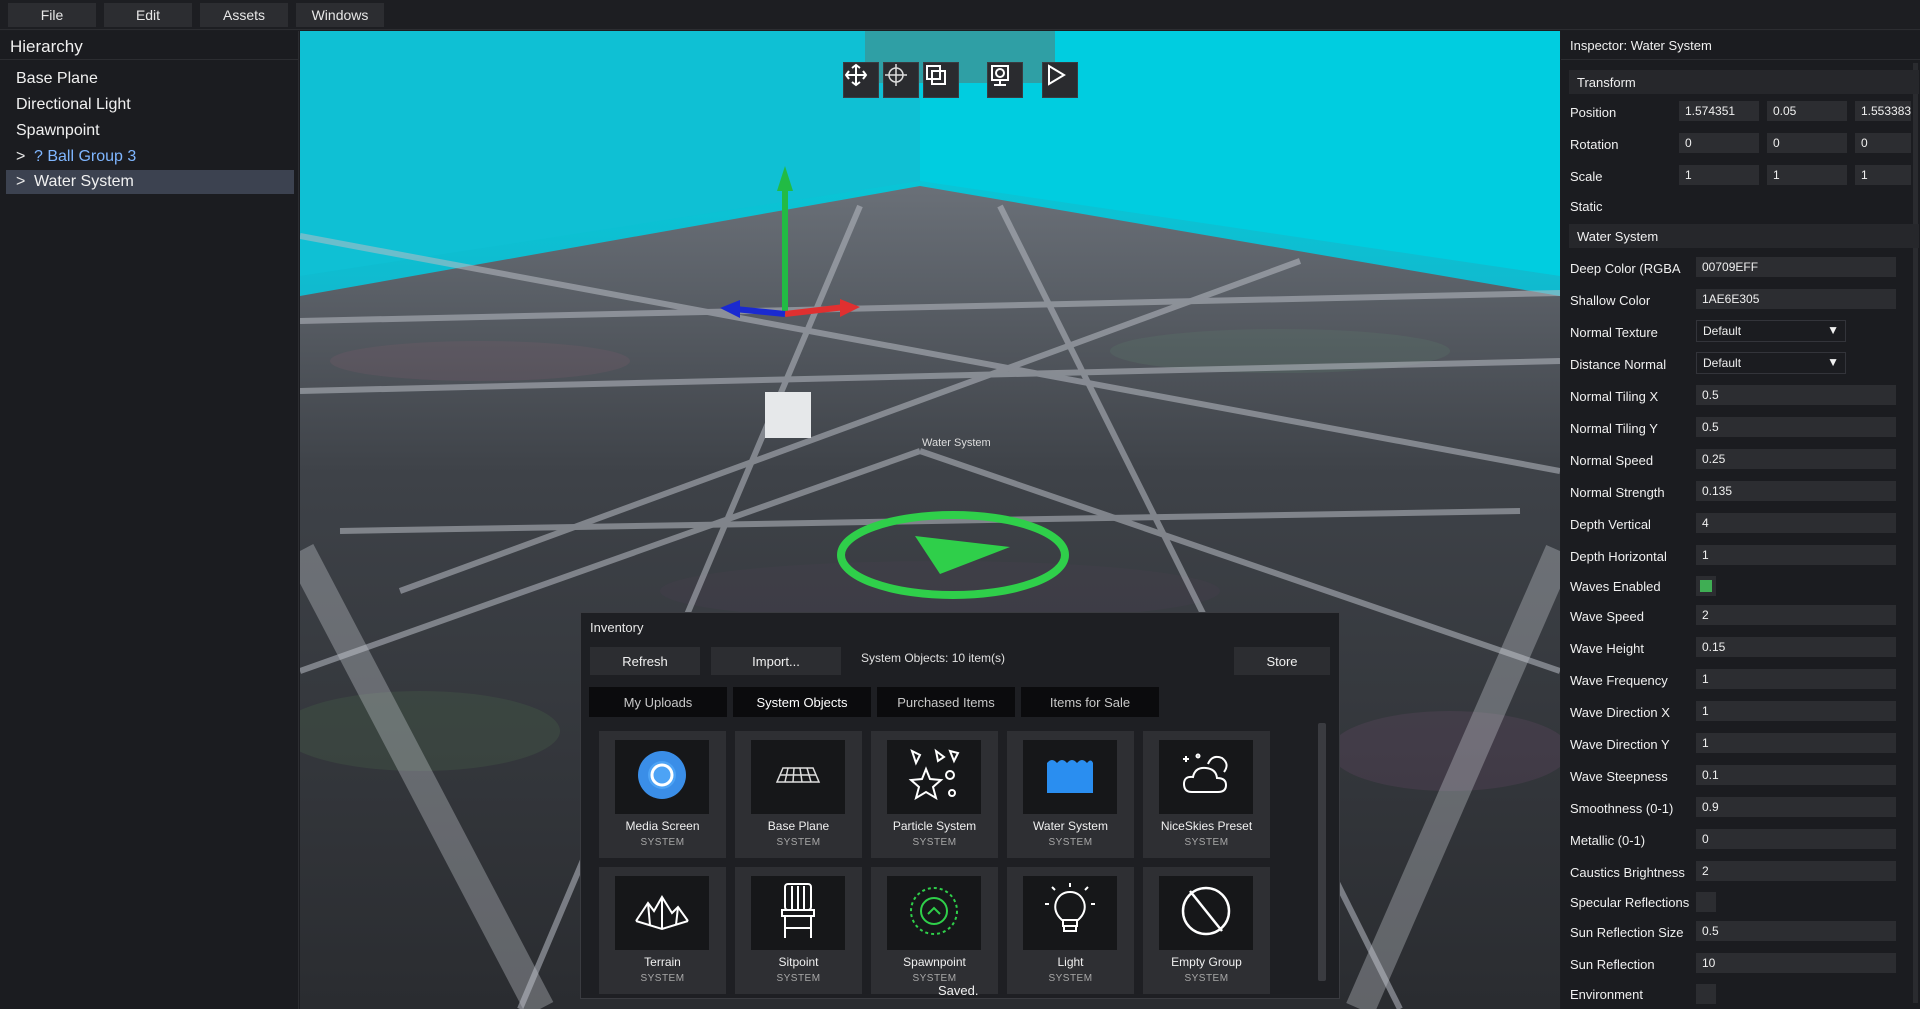 This screenshot has height=1009, width=1920. What do you see at coordinates (934, 777) in the screenshot?
I see `particle-system-icon` at bounding box center [934, 777].